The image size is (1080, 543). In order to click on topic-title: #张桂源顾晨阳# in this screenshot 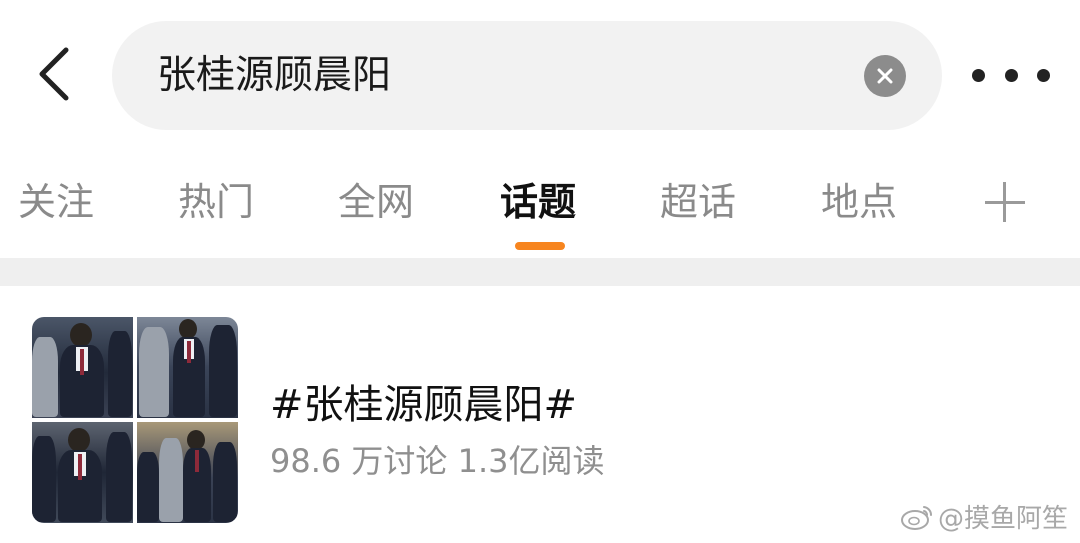, I will do `click(423, 401)`.